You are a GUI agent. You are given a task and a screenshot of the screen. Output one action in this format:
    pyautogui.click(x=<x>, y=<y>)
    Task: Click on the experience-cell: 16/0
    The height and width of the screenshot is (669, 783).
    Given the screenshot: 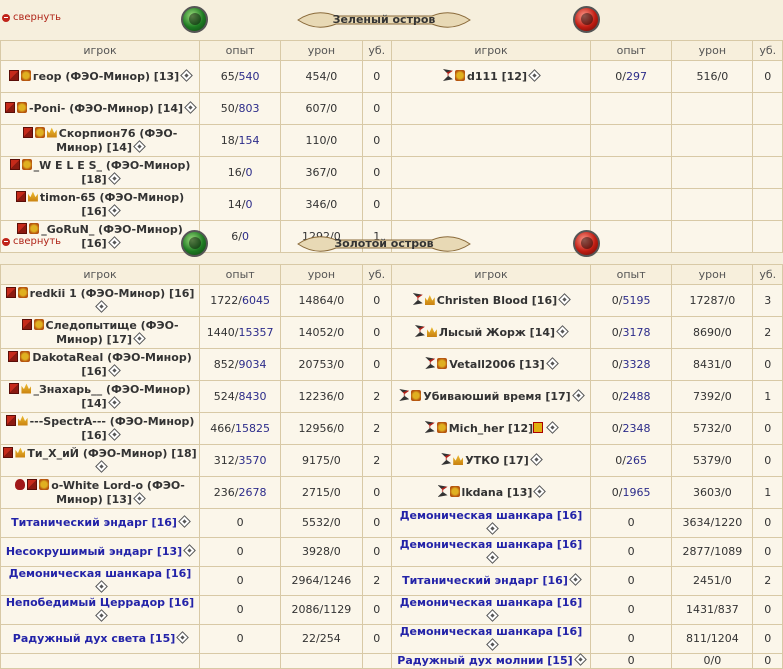 What is the action you would take?
    pyautogui.click(x=240, y=172)
    